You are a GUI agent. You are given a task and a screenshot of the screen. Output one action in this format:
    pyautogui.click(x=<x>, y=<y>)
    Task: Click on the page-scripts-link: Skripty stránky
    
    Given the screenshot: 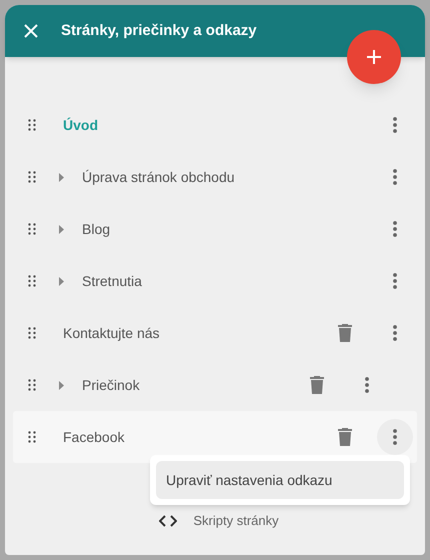 What is the action you would take?
    pyautogui.click(x=236, y=520)
    